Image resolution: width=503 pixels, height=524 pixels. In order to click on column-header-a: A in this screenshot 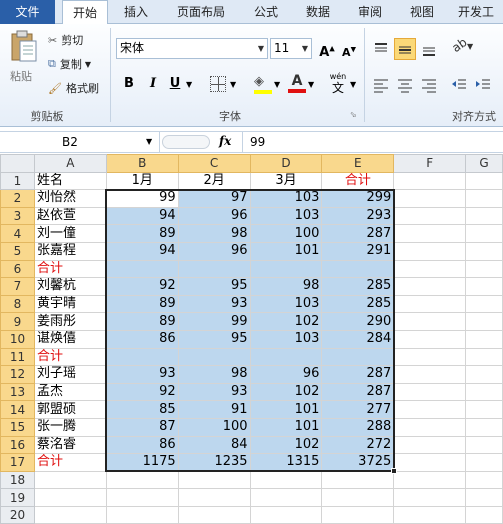, I will do `click(70, 163)`.